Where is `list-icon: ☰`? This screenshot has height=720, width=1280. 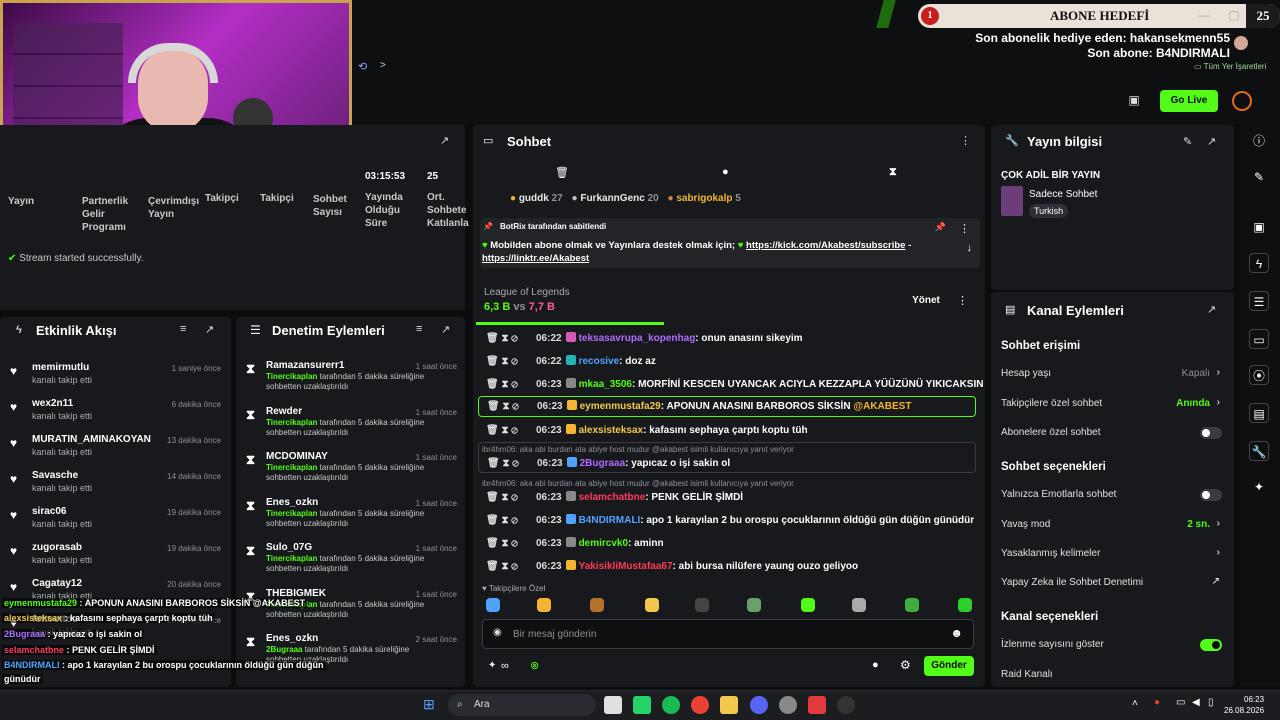 list-icon: ☰ is located at coordinates (1259, 301).